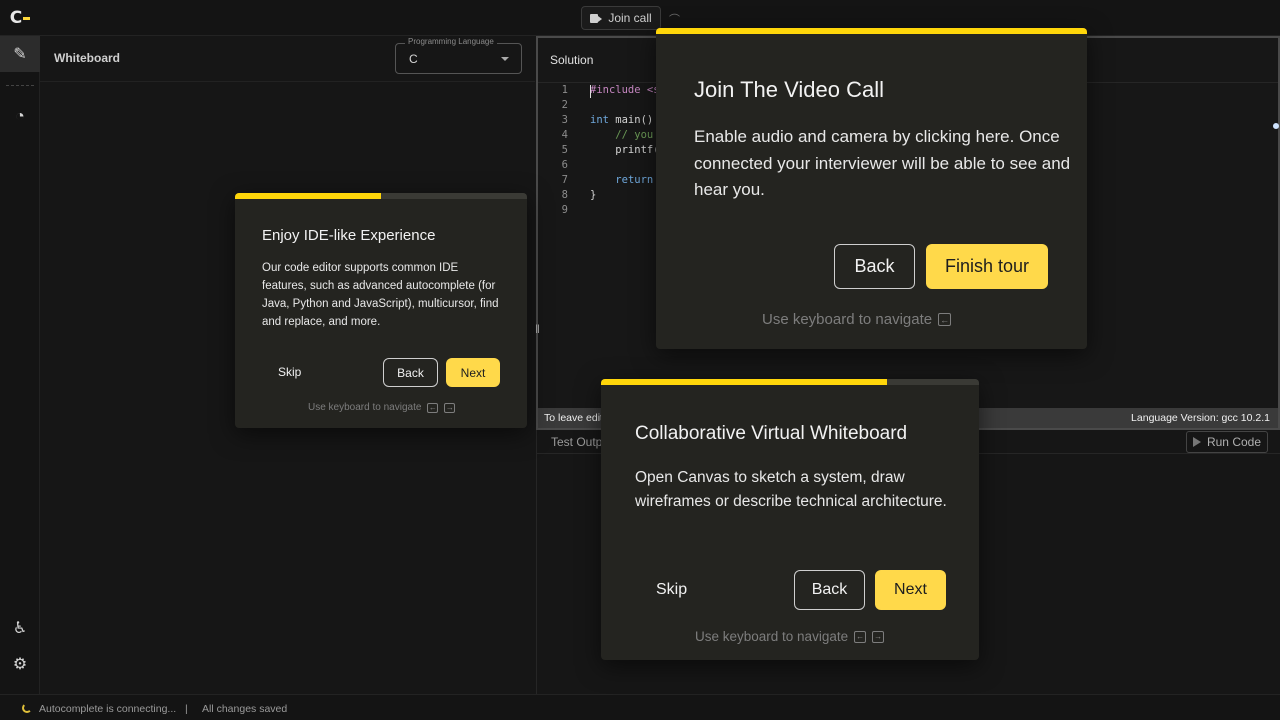 Image resolution: width=1280 pixels, height=720 pixels. What do you see at coordinates (505, 59) in the screenshot?
I see `chevron-down-icon` at bounding box center [505, 59].